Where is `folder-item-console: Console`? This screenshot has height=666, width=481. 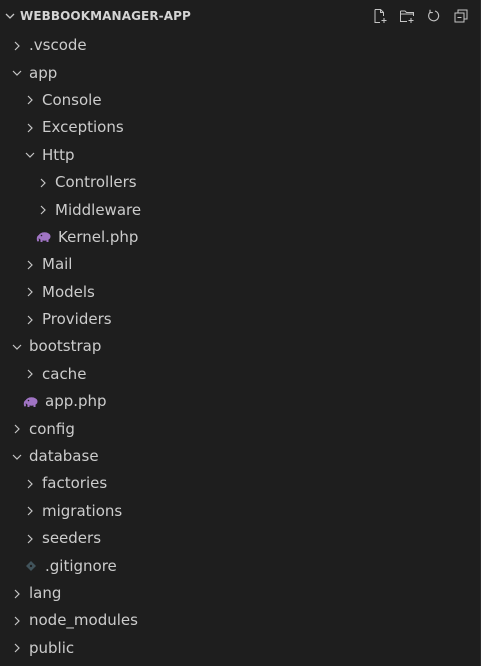
folder-item-console: Console is located at coordinates (240, 100).